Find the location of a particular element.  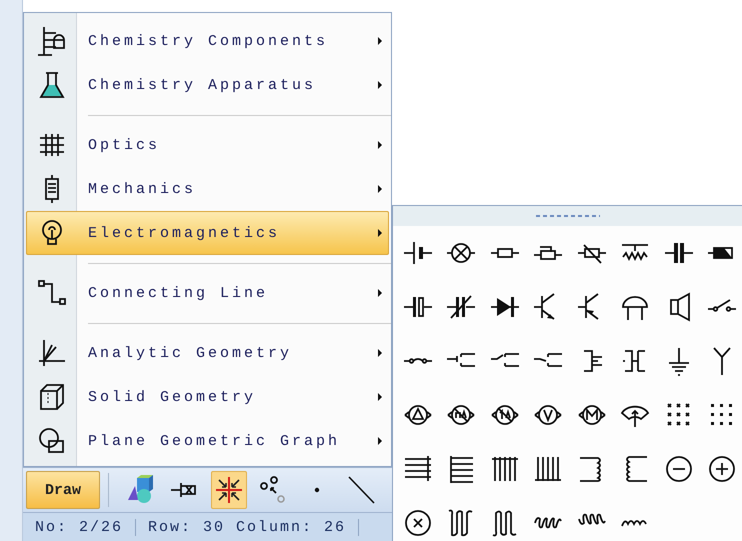

menu-item: Mechanics is located at coordinates (207, 189).